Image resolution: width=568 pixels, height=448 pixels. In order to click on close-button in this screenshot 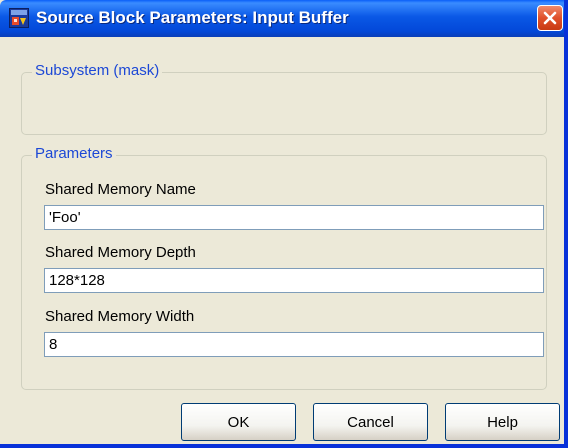, I will do `click(550, 18)`.